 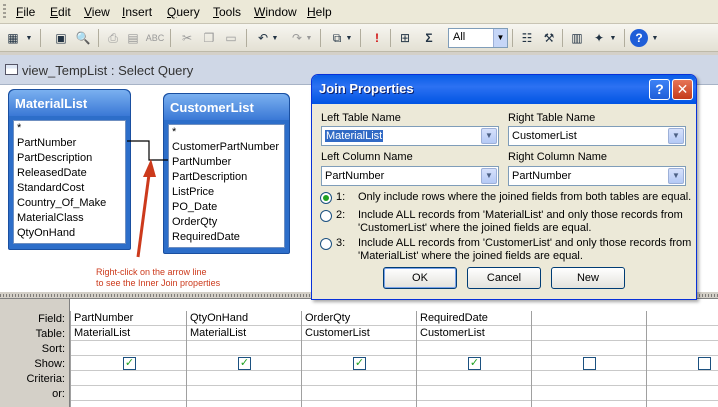 I want to click on properties-icon: ☷, so click(x=527, y=38).